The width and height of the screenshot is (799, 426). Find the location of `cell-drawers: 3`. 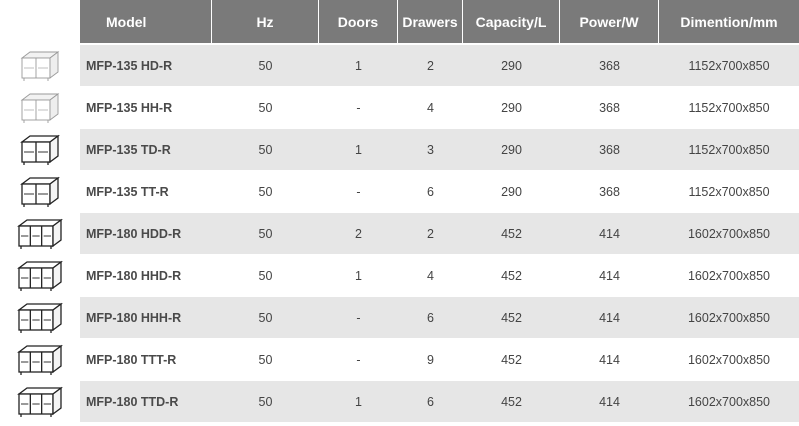

cell-drawers: 3 is located at coordinates (430, 150).